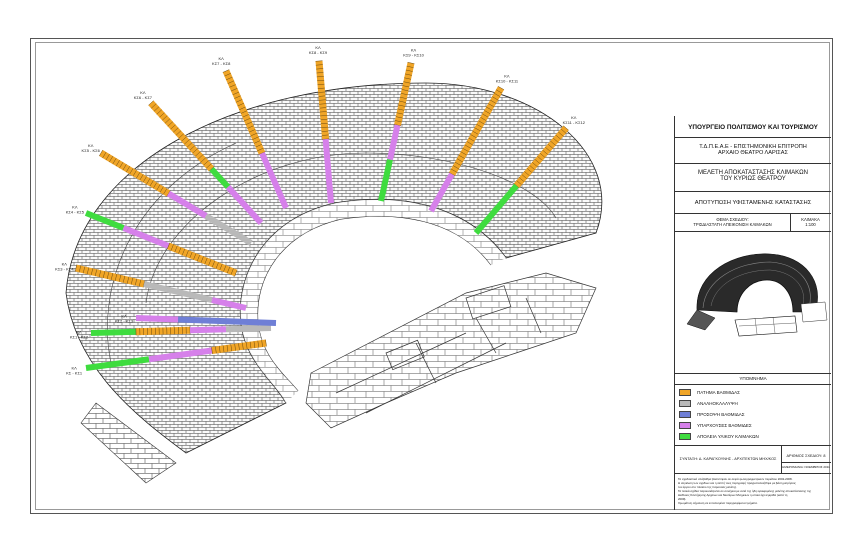  What do you see at coordinates (248, 329) in the screenshot?
I see `stair-segment-fill` at bounding box center [248, 329].